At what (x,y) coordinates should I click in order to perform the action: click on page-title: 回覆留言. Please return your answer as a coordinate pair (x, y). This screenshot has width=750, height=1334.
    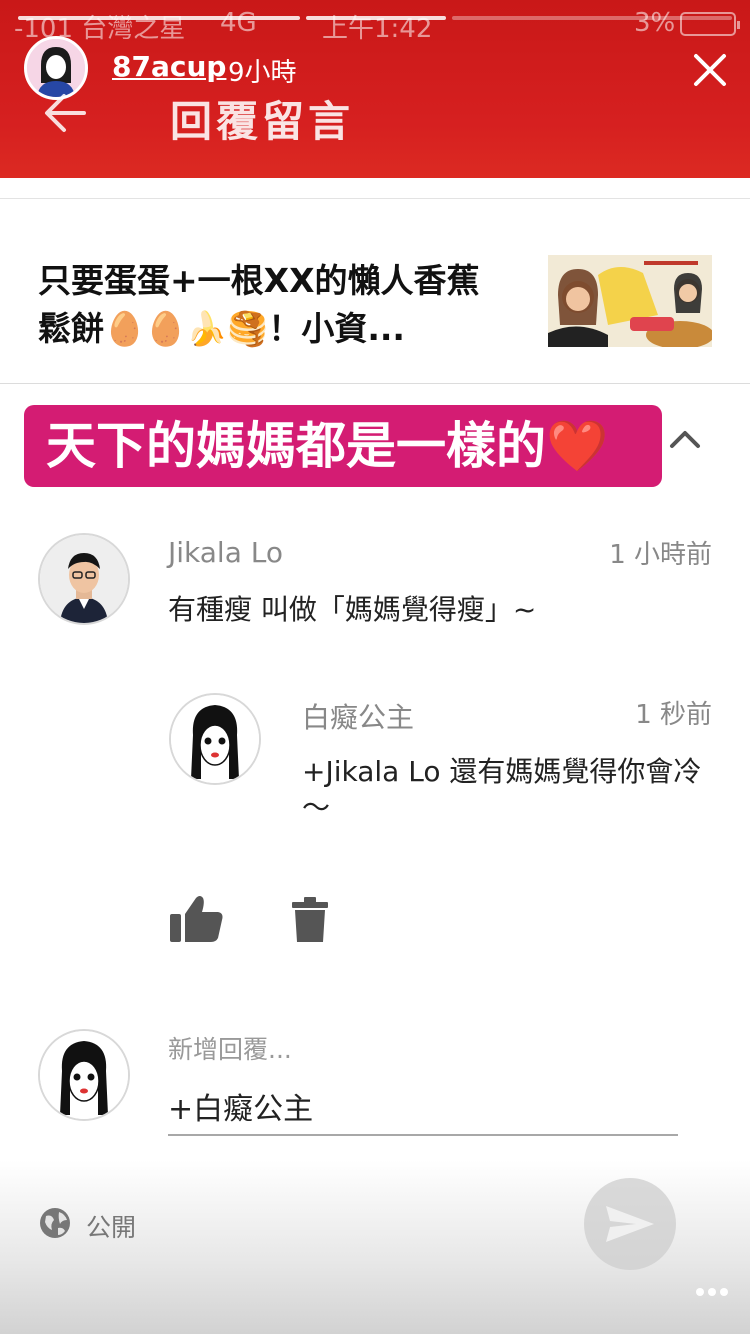
    Looking at the image, I should click on (262, 121).